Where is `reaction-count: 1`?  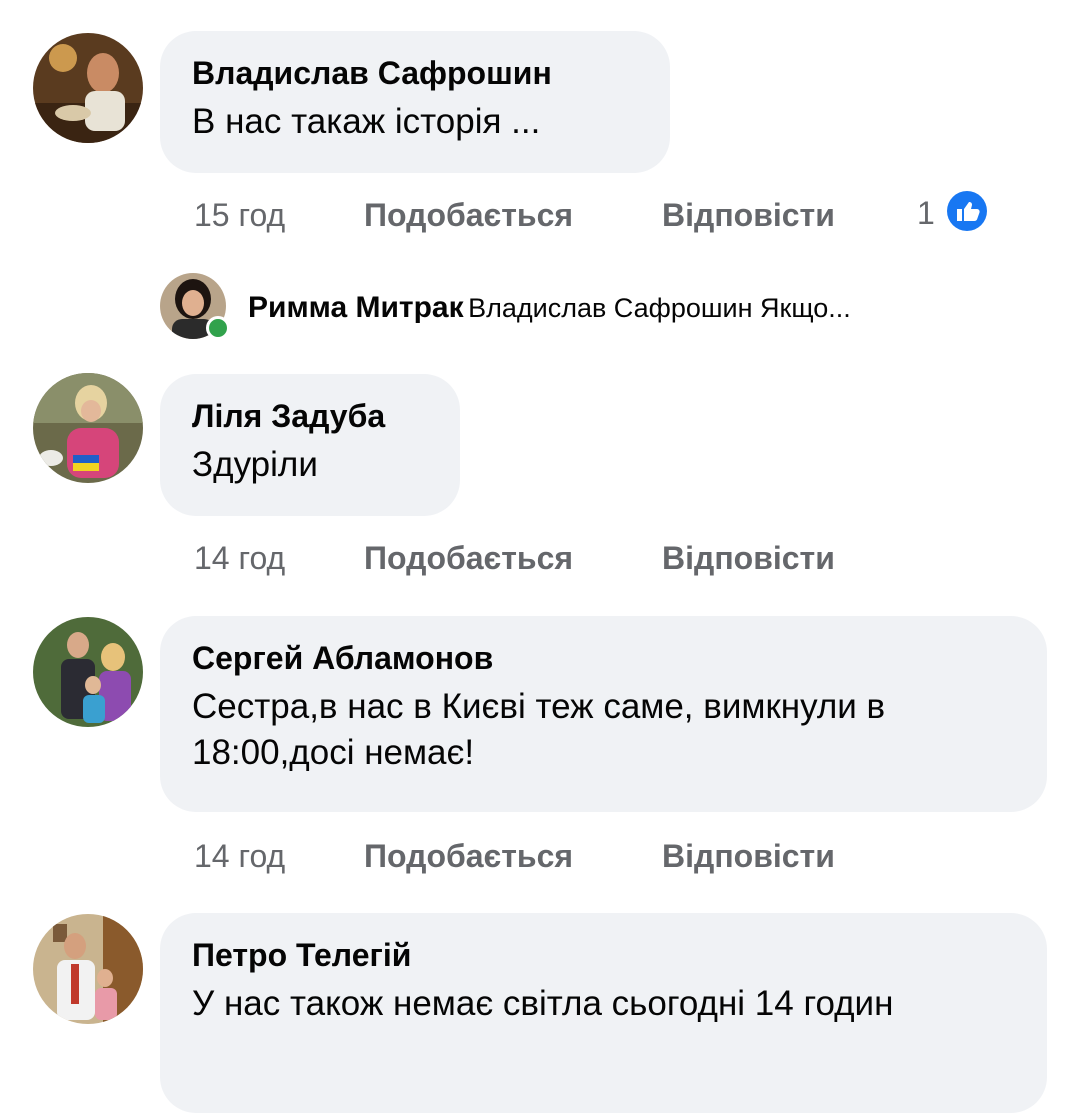 reaction-count: 1 is located at coordinates (926, 213).